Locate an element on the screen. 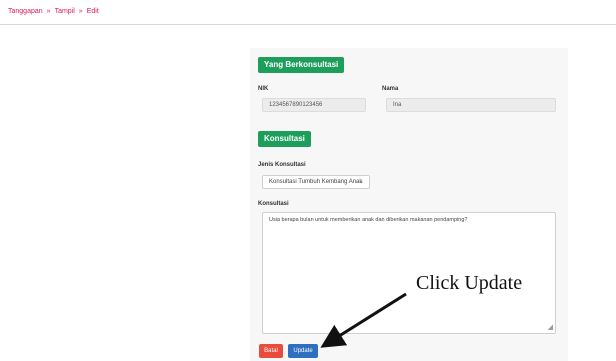  breadcrumb: Tanggapan » Tampil » Edit is located at coordinates (53, 11).